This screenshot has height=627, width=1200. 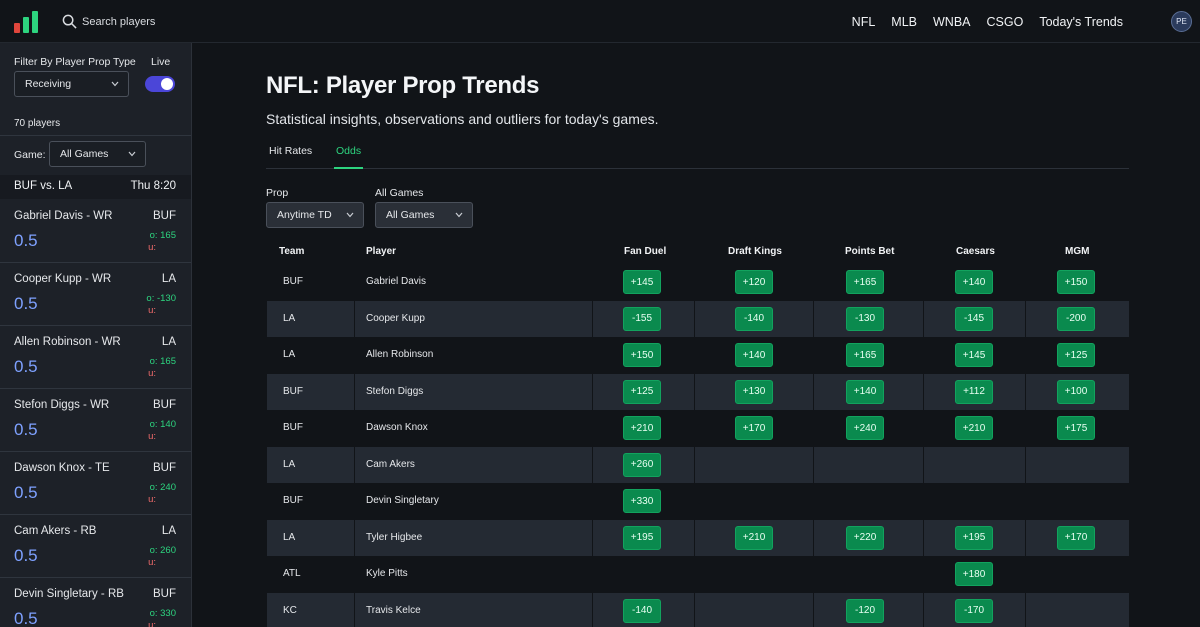 I want to click on tab-bar: Hit Rates Odds, so click(x=697, y=154).